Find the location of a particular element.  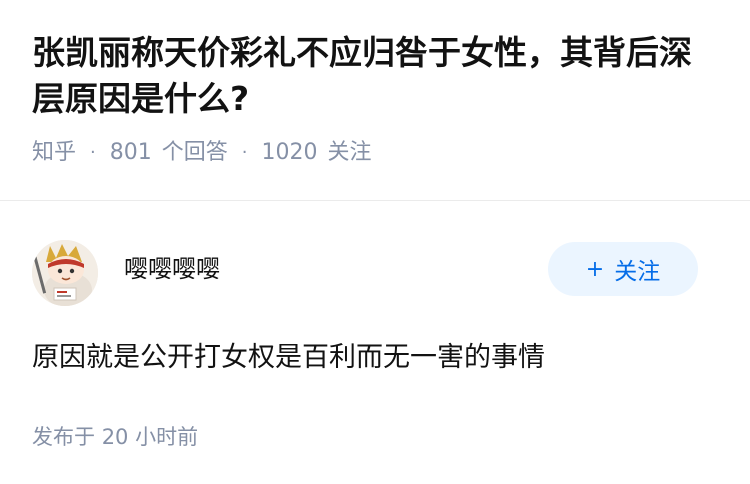

followers-label: 关注 is located at coordinates (349, 152).